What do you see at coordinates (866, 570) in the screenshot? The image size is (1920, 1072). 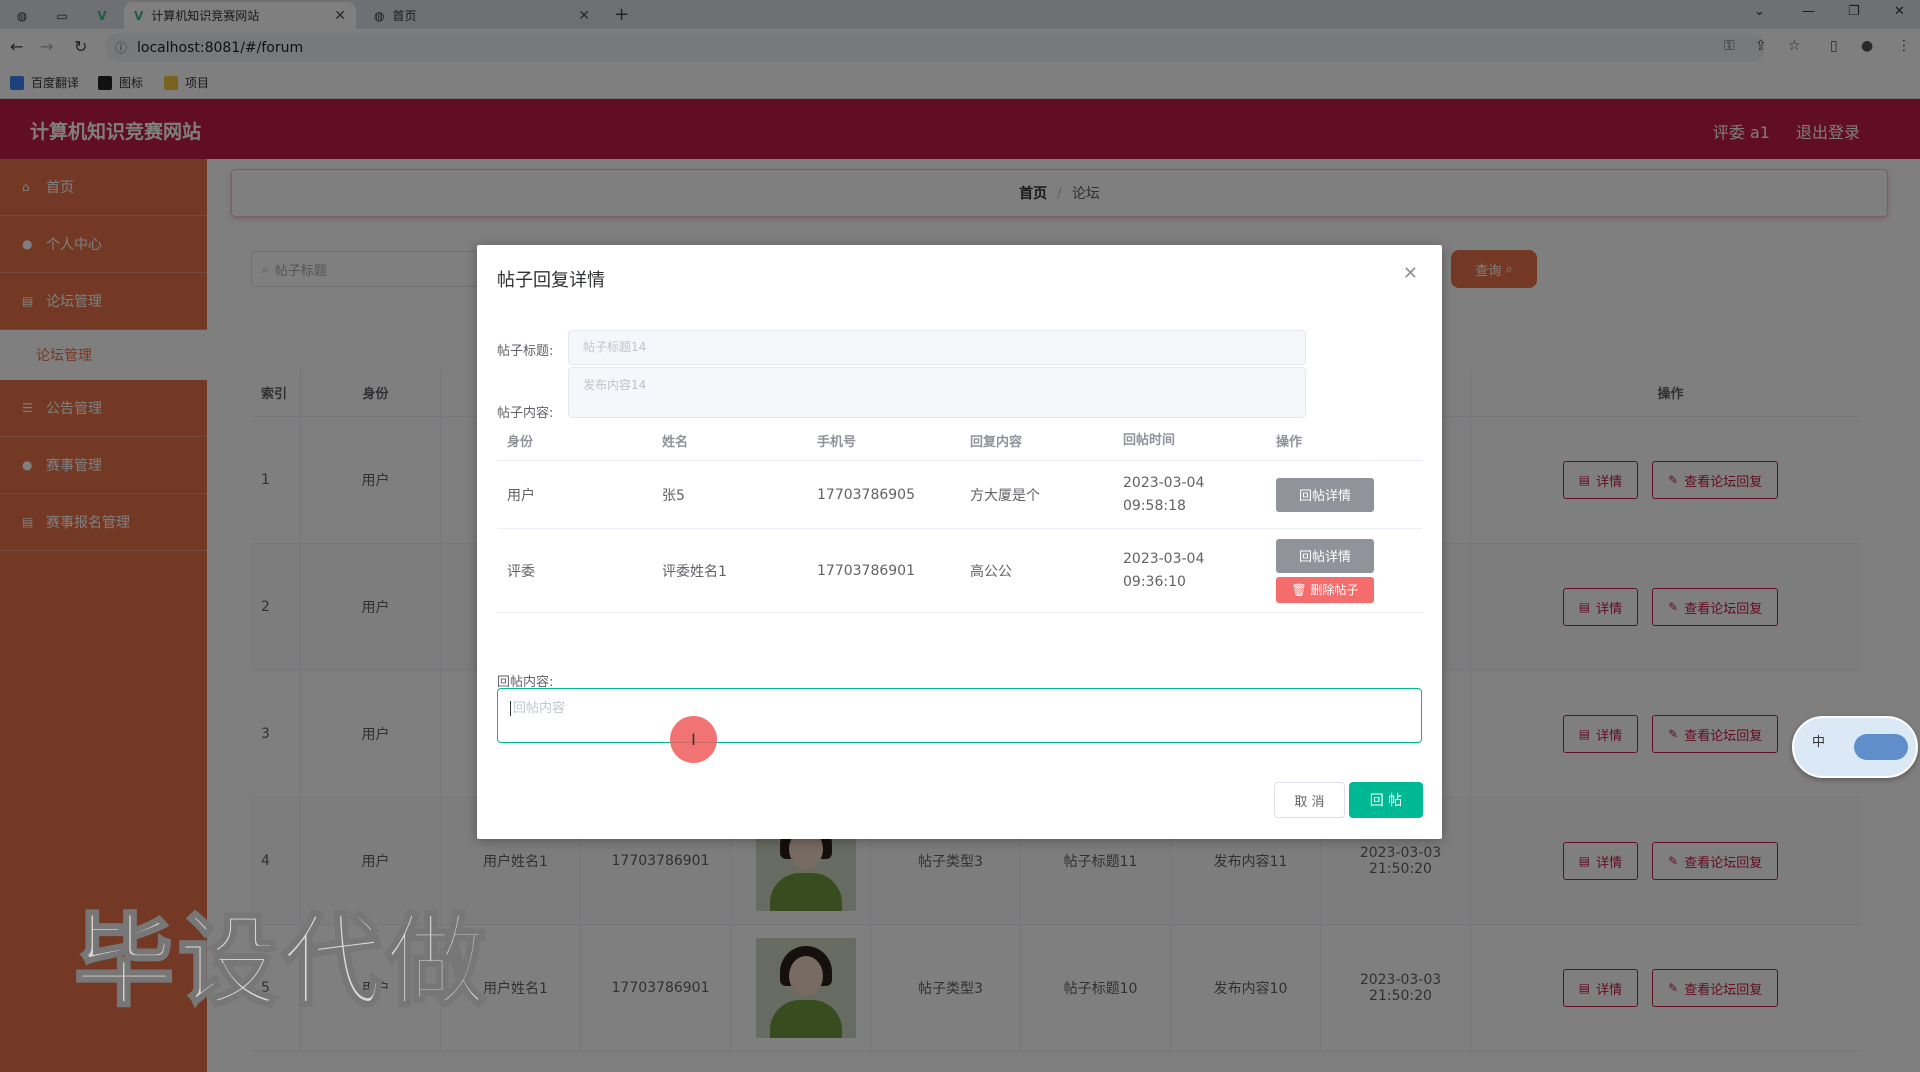 I see `reply-phone: 17703786901` at bounding box center [866, 570].